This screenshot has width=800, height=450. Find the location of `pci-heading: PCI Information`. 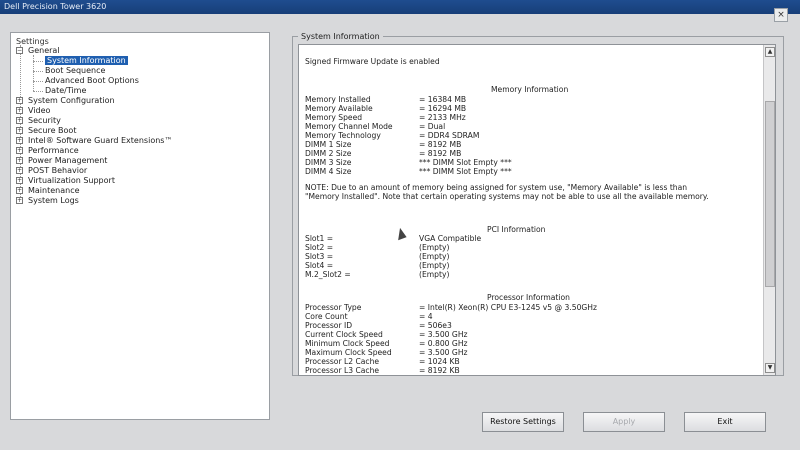

pci-heading: PCI Information is located at coordinates (516, 229).